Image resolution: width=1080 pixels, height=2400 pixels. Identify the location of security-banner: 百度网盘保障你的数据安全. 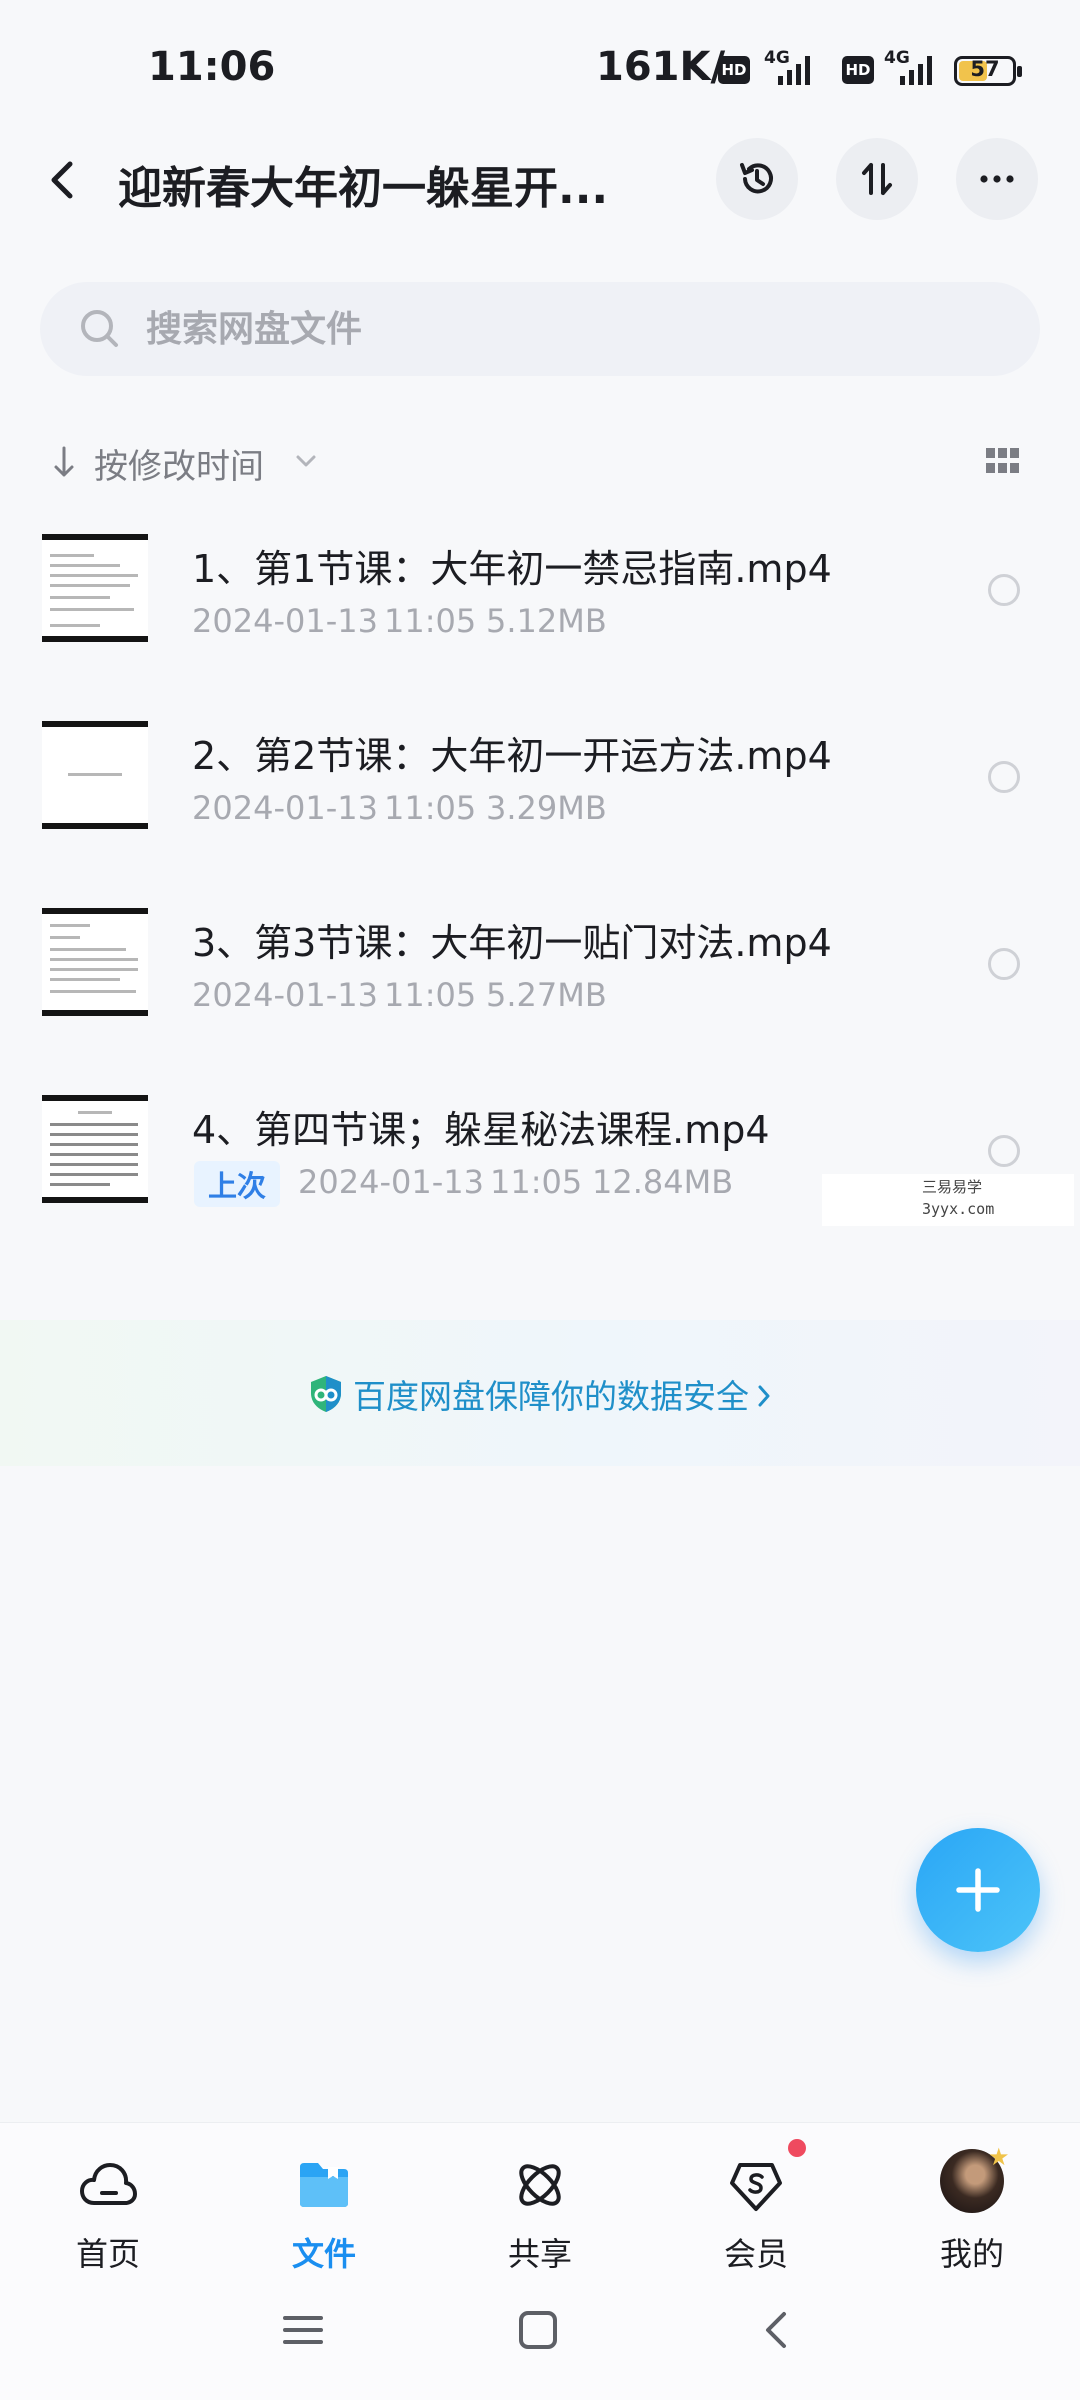
(540, 1393).